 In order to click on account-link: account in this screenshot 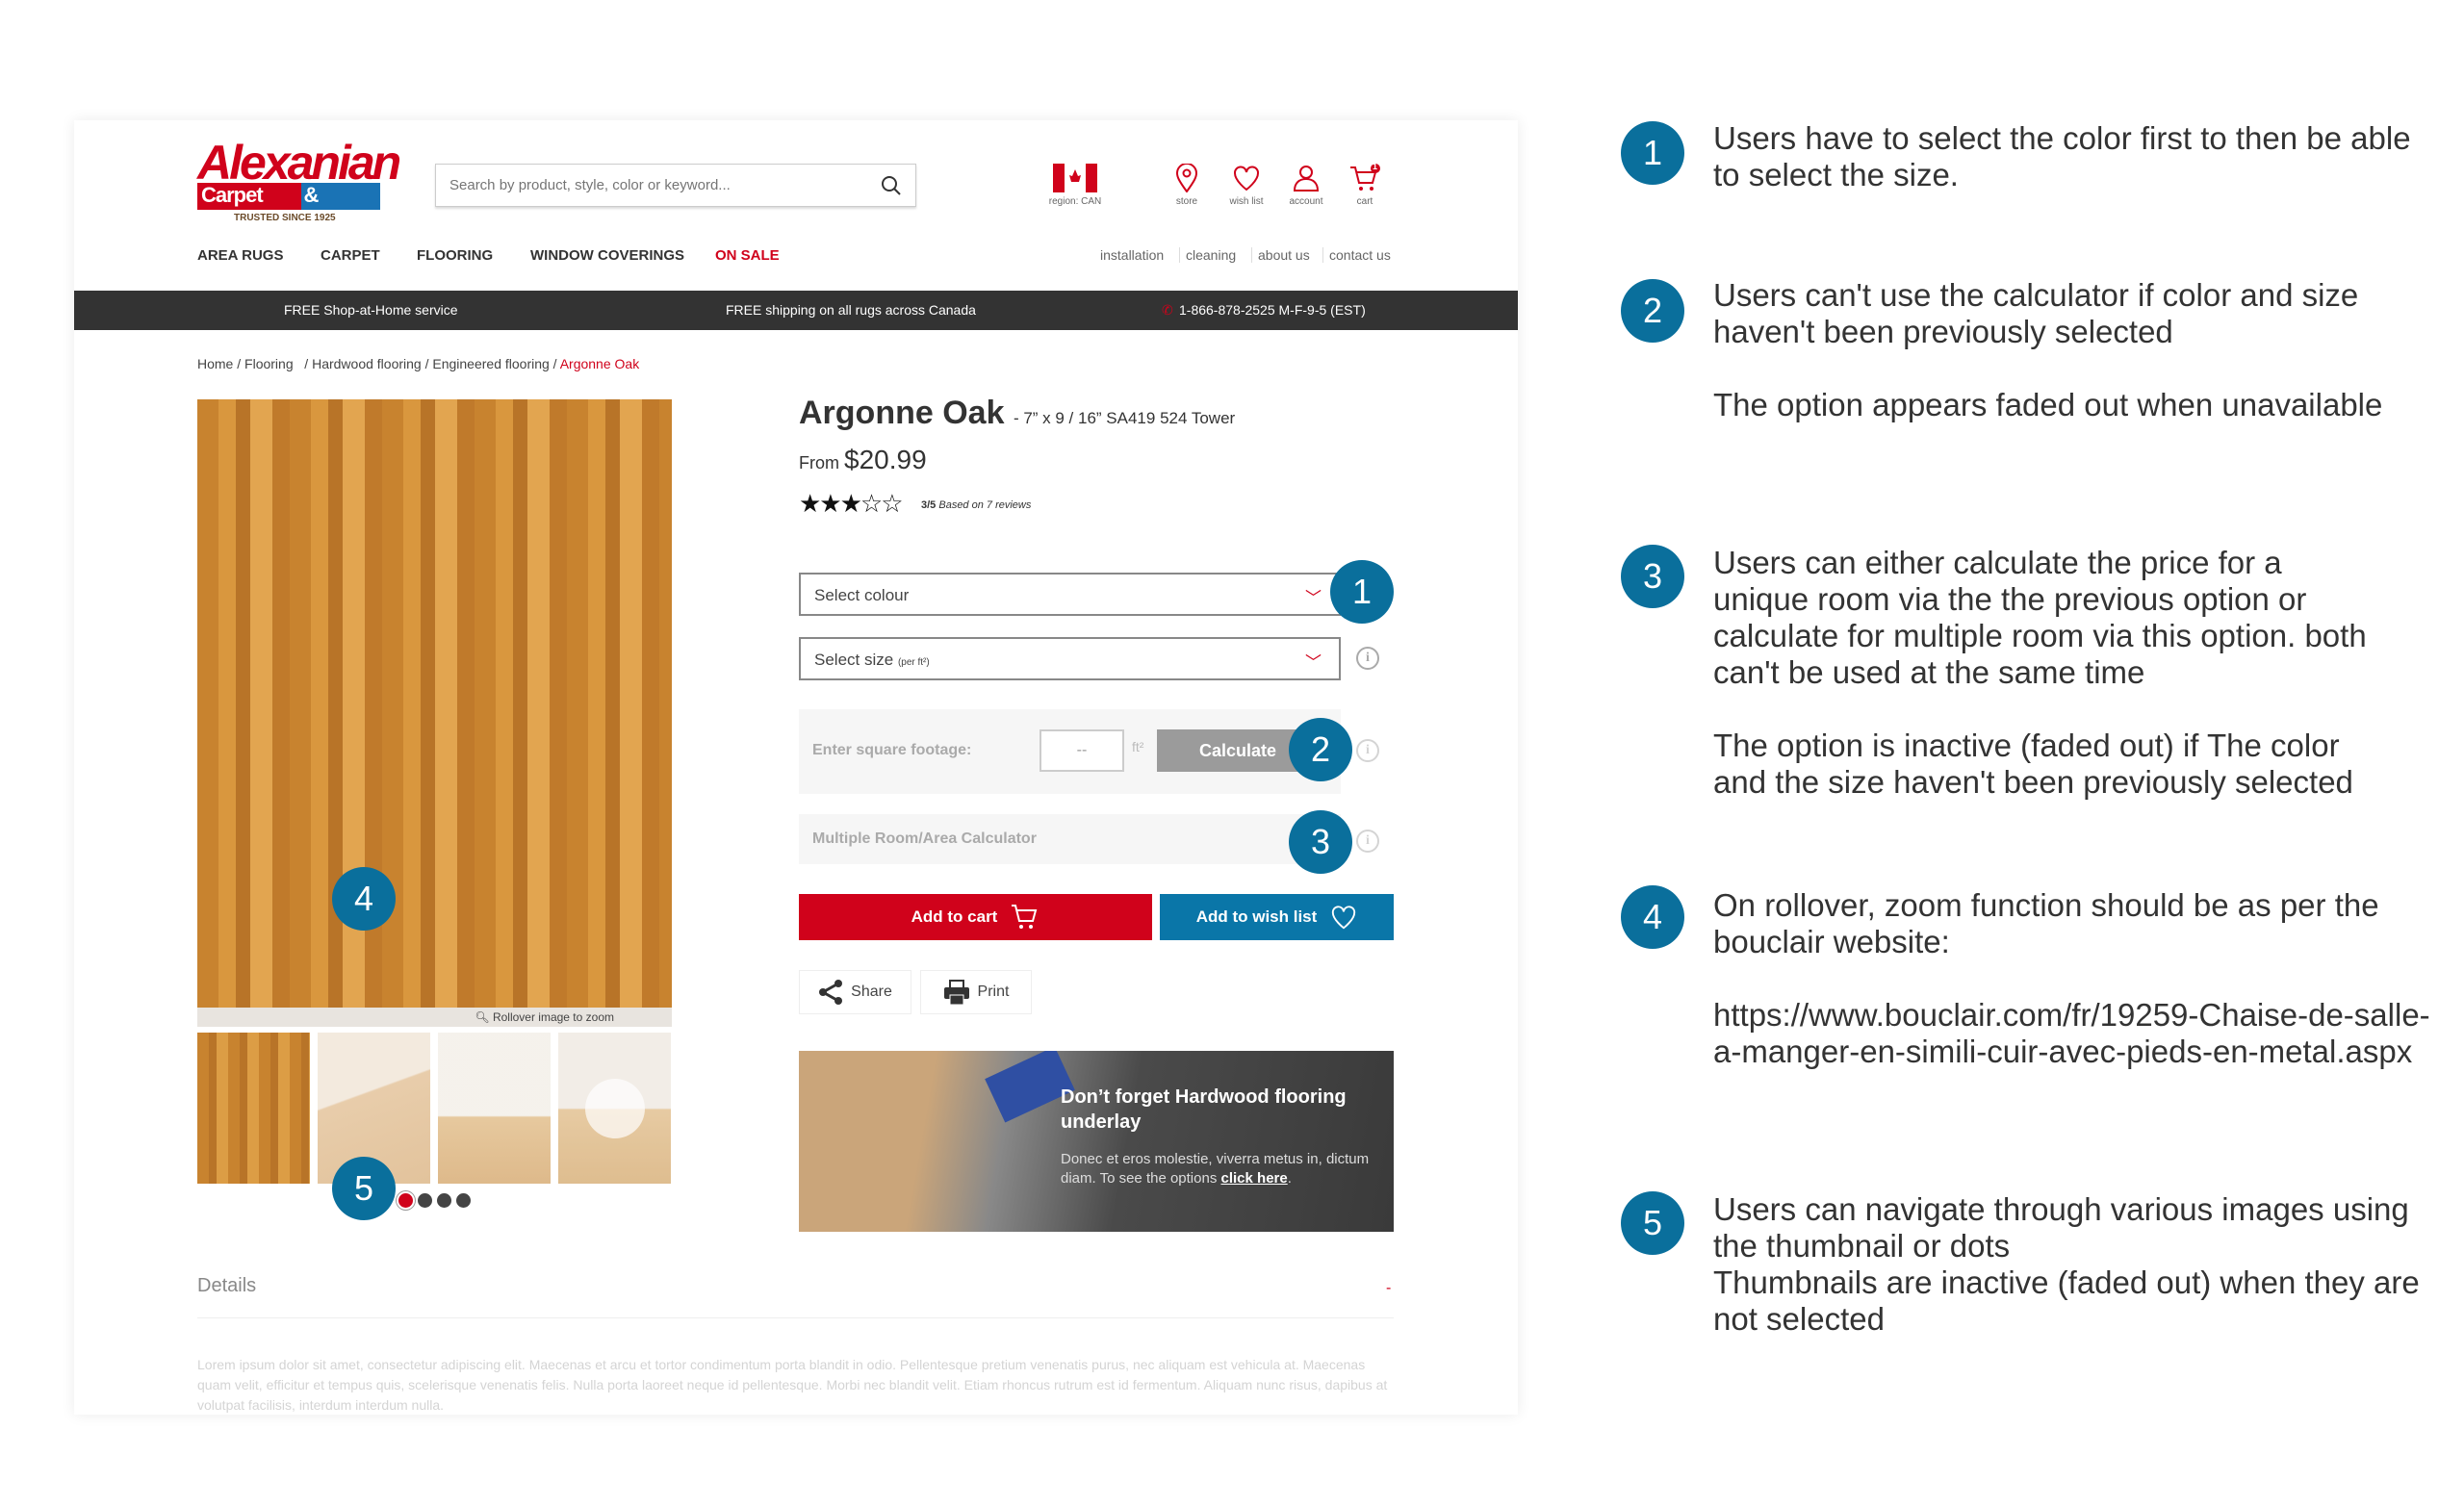, I will do `click(1306, 185)`.